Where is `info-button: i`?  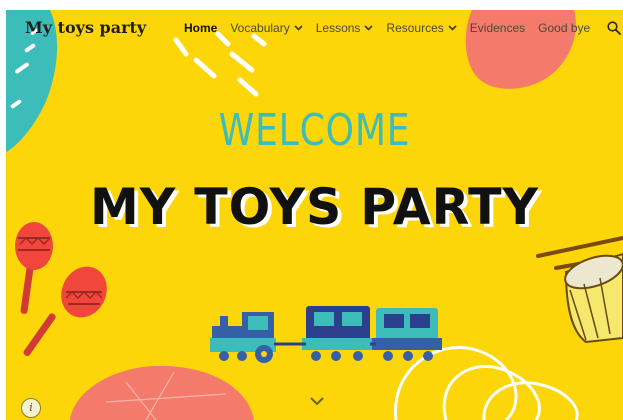 info-button: i is located at coordinates (31, 408).